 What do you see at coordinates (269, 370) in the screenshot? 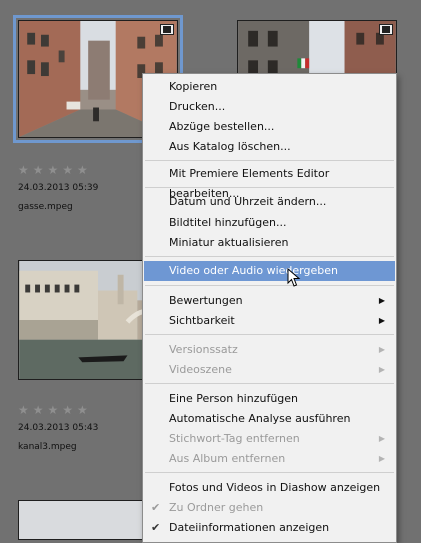
I see `menu-item-videoszene: Videoszene ▶` at bounding box center [269, 370].